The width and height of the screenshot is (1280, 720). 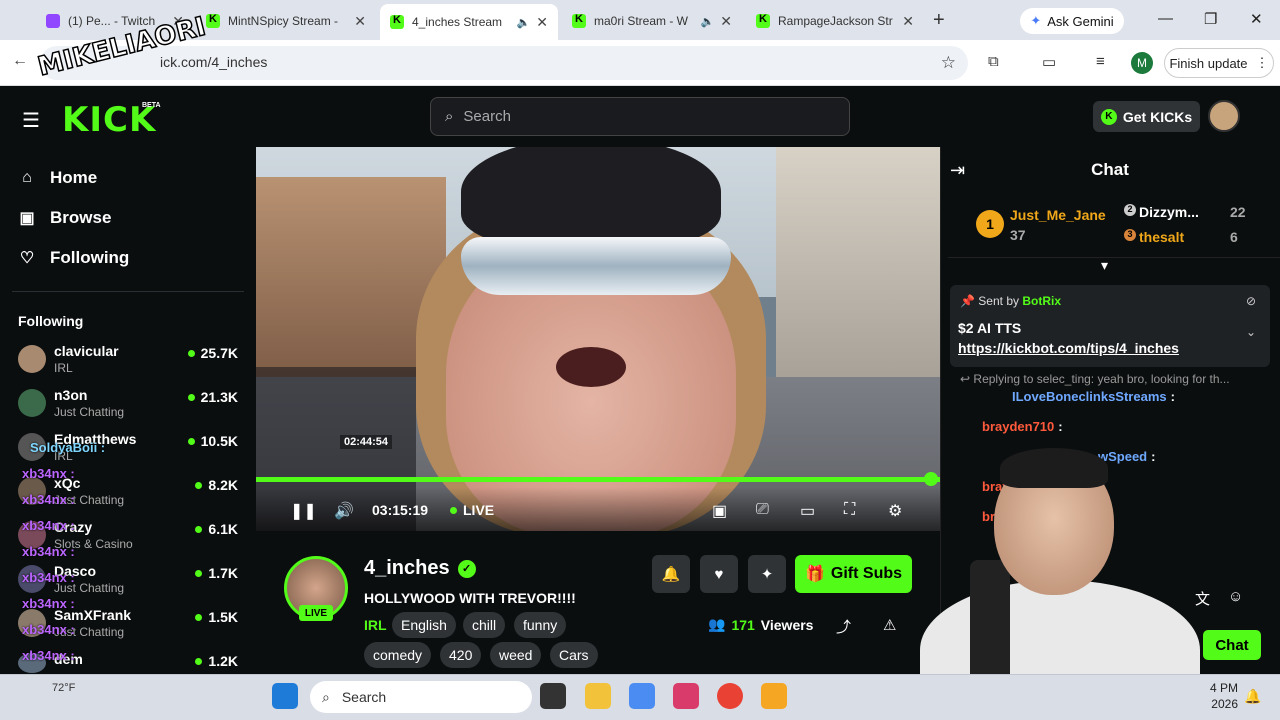 I want to click on unpin-icon: ⊘, so click(x=1251, y=301).